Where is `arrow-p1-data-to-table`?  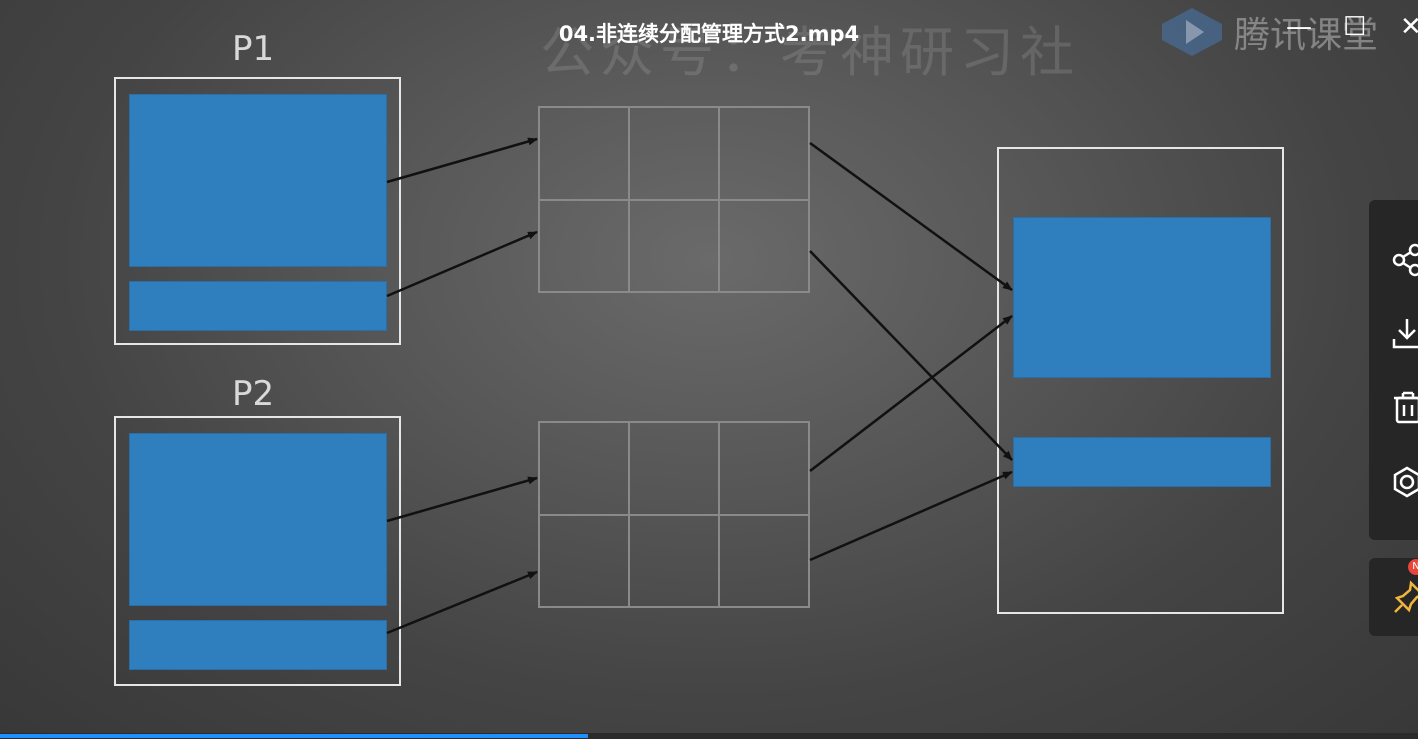 arrow-p1-data-to-table is located at coordinates (462, 264).